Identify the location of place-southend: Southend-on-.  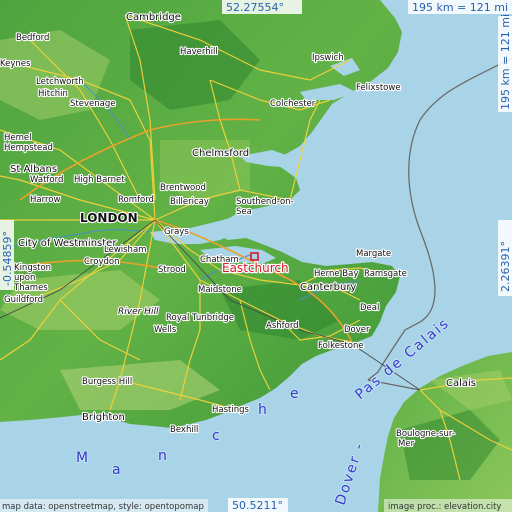
(265, 202).